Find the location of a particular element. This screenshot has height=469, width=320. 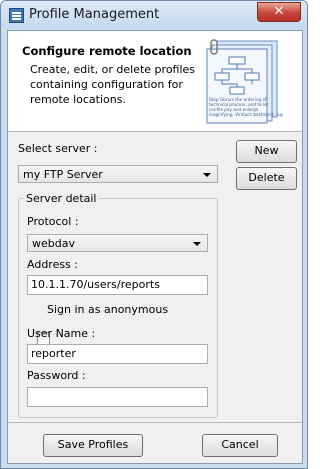

server-select: my FTP Server is located at coordinates (118, 174).